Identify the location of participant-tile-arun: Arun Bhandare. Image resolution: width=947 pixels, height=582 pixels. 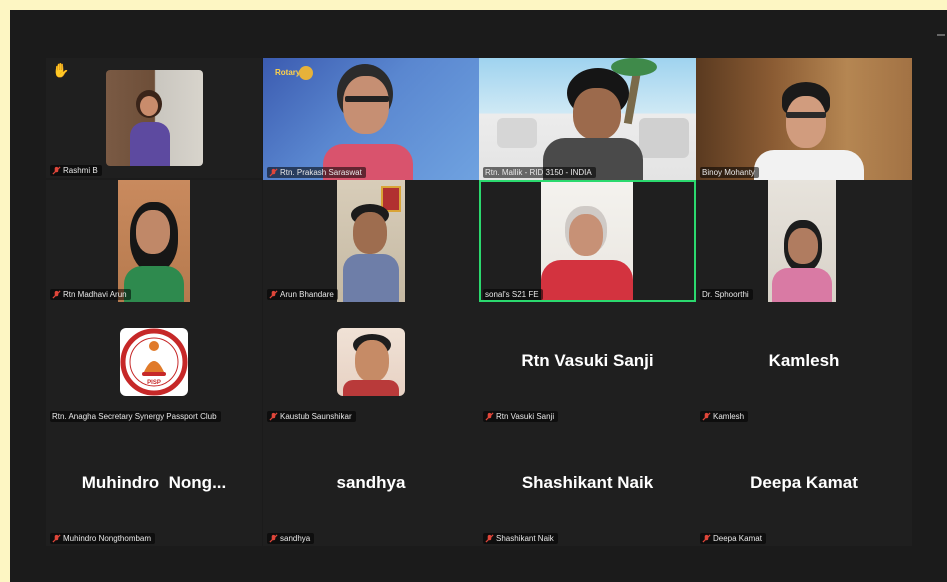
(371, 241).